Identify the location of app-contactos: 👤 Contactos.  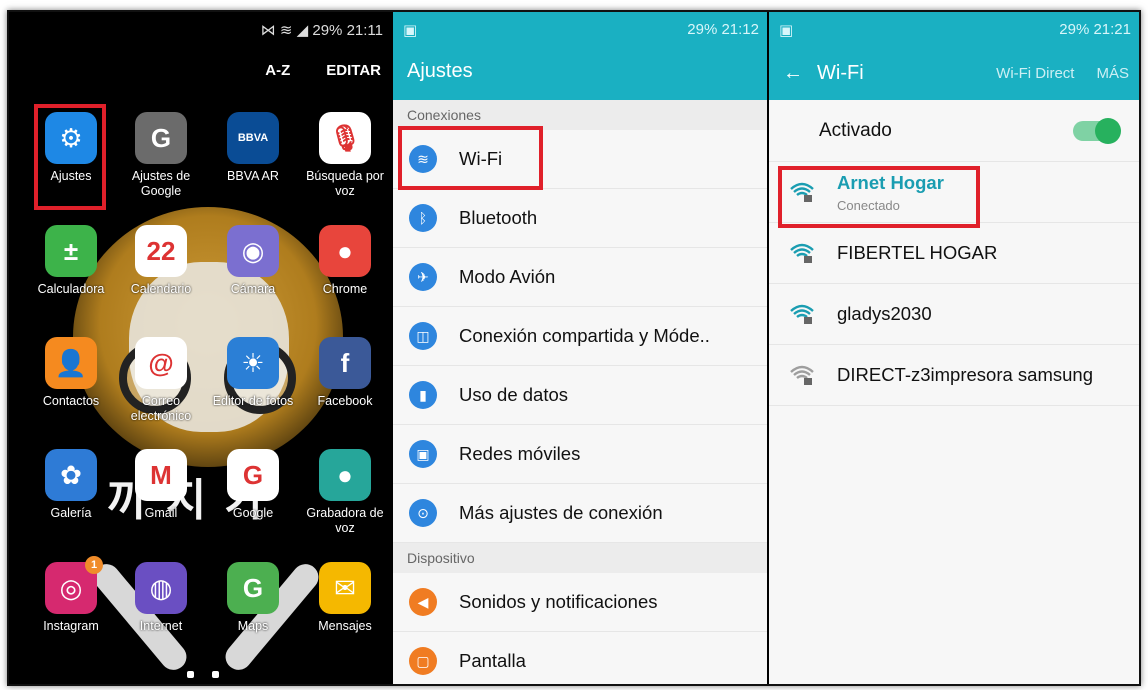
(71, 373).